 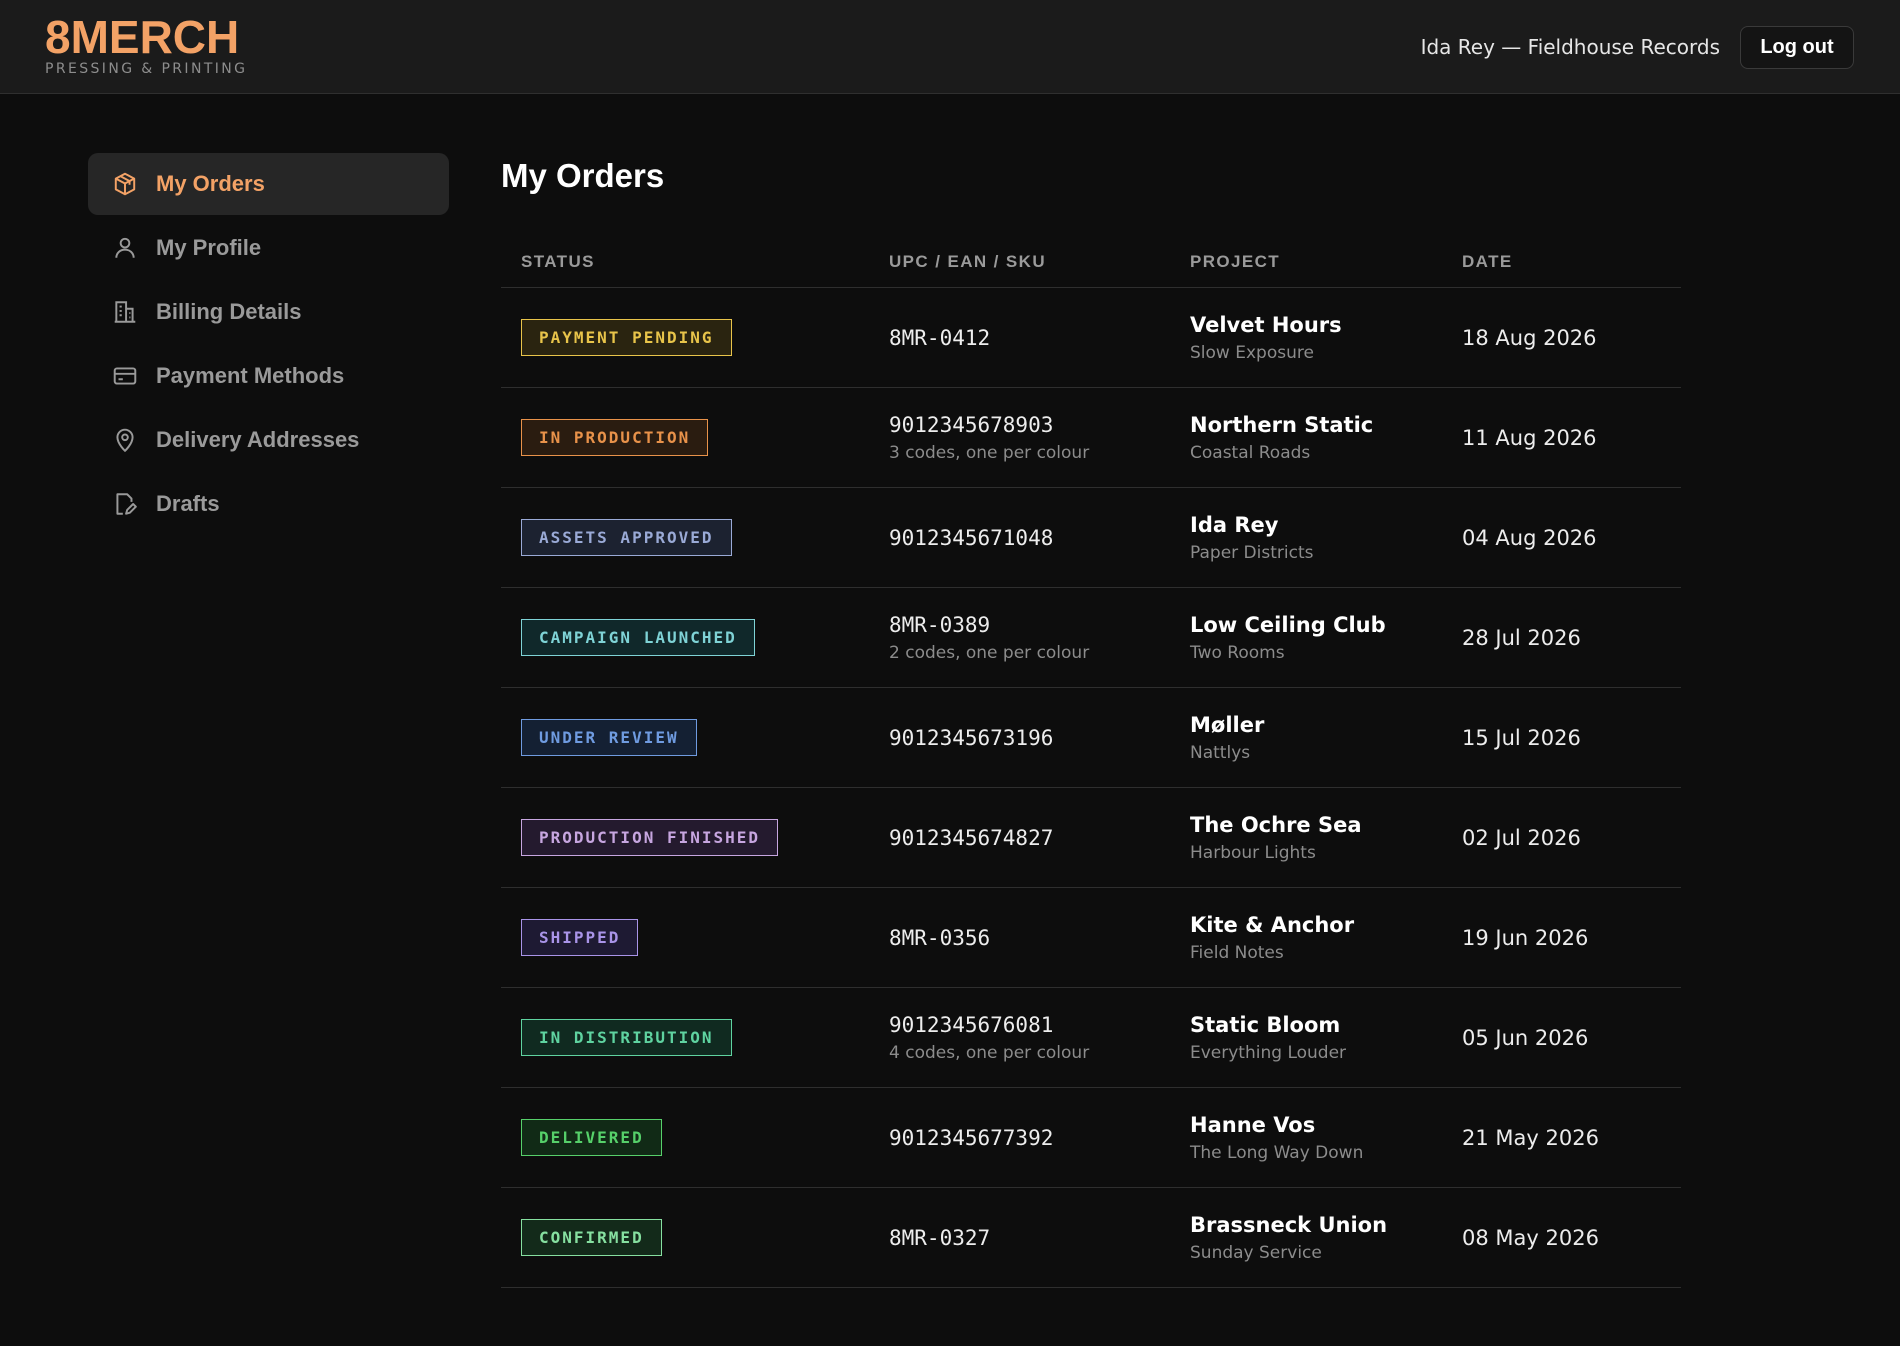 I want to click on project-name: Velvet Hours, so click(x=1266, y=324).